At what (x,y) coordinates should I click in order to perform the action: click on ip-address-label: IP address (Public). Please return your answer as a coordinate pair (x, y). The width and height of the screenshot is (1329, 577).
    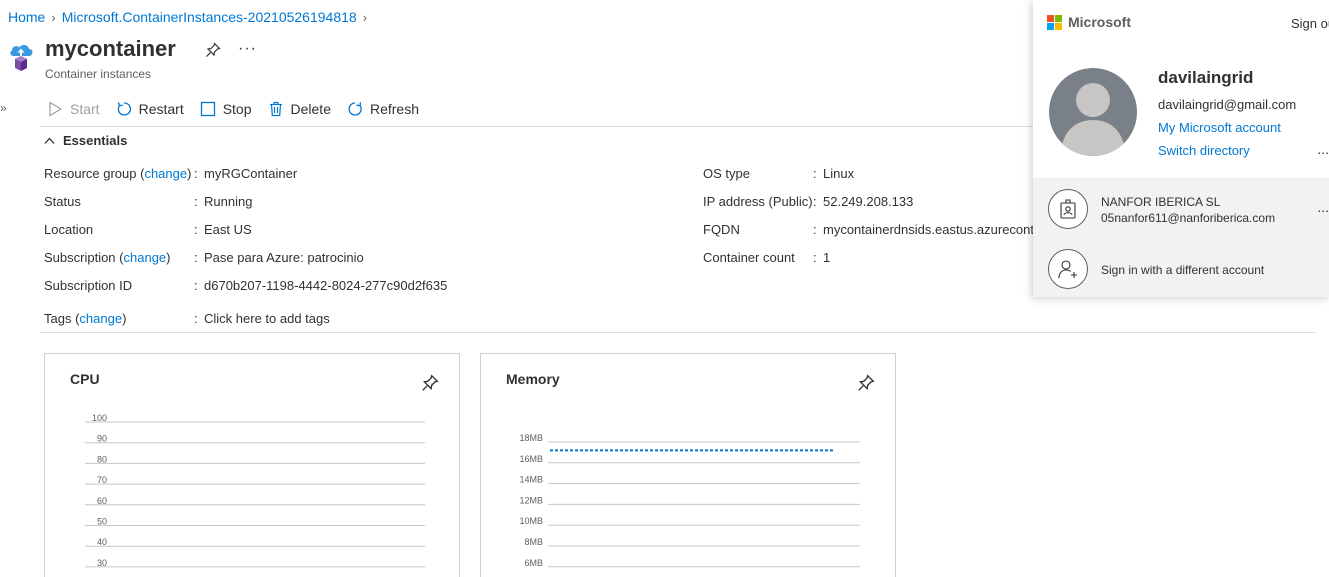
    Looking at the image, I should click on (758, 201).